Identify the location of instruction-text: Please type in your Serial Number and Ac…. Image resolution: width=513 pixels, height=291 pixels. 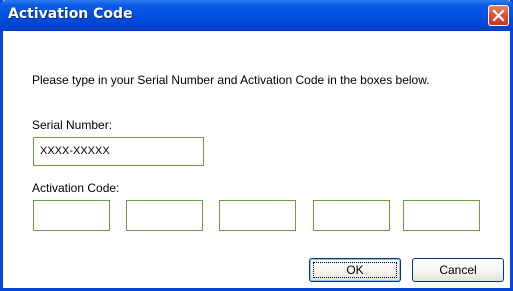
(231, 80).